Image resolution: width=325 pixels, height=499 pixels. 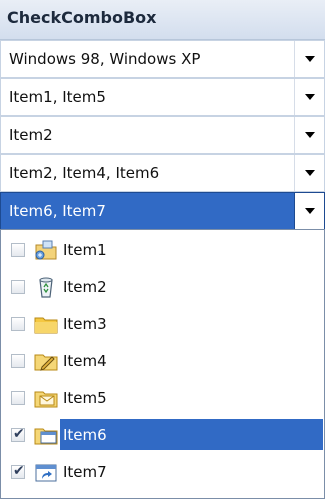 I want to click on list-item-item6: ✔ Item6, so click(x=162, y=436).